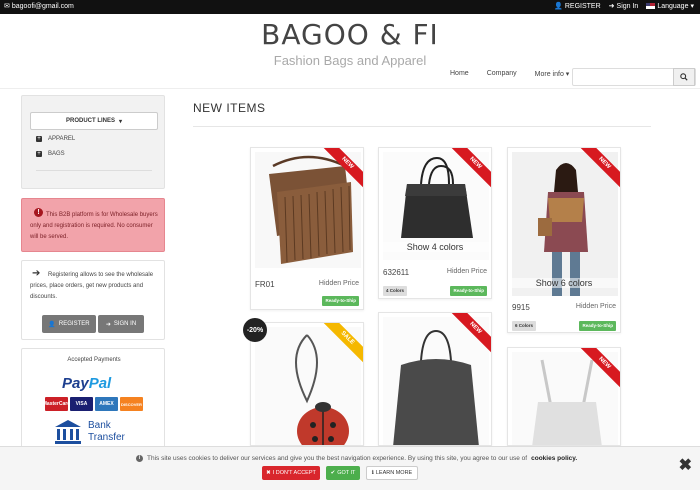 The image size is (700, 490). Describe the element at coordinates (74, 324) in the screenshot. I see `register-button-label: REGISTER` at that location.